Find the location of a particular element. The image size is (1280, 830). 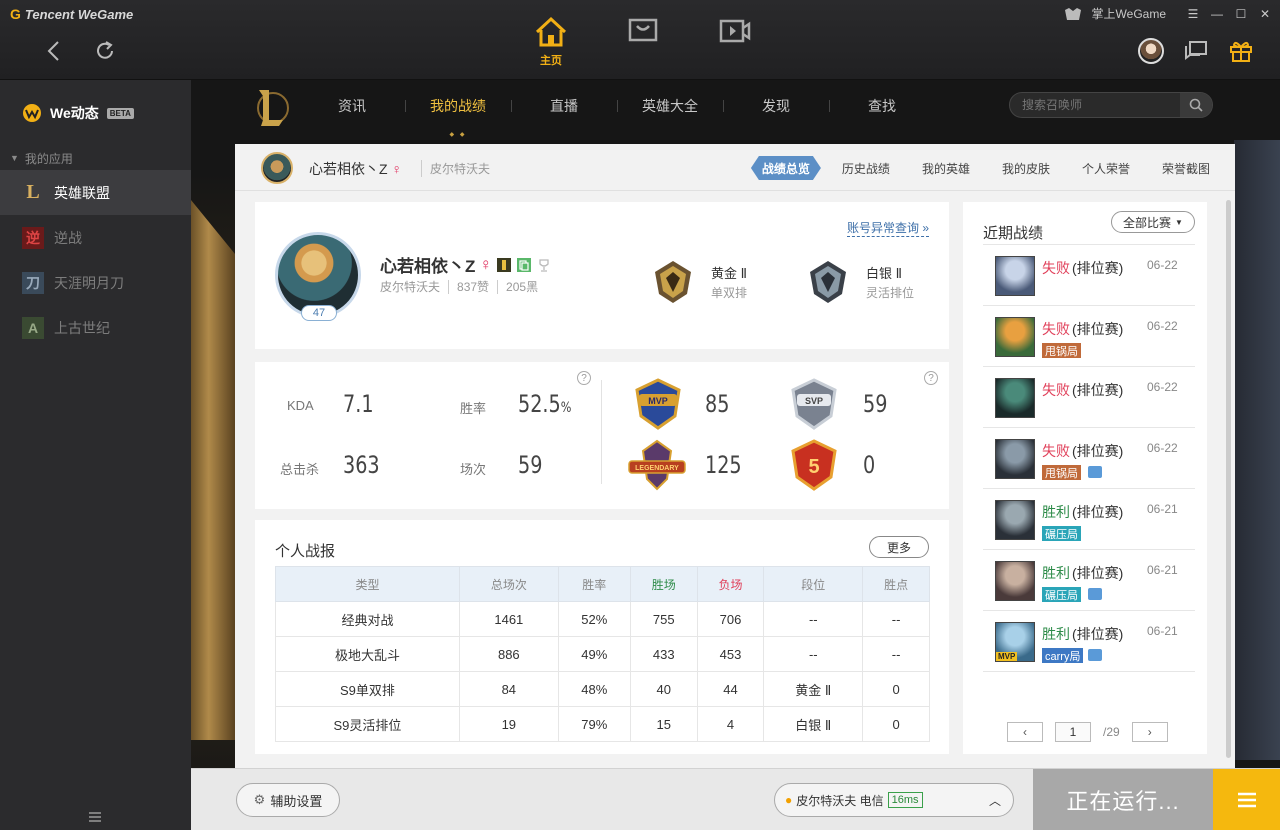

sub-tab-my-skins: 我的皮肤 is located at coordinates (1026, 168).